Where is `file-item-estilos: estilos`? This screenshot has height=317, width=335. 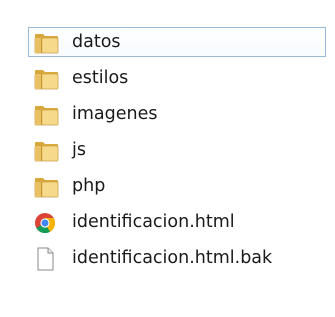 file-item-estilos: estilos is located at coordinates (177, 78).